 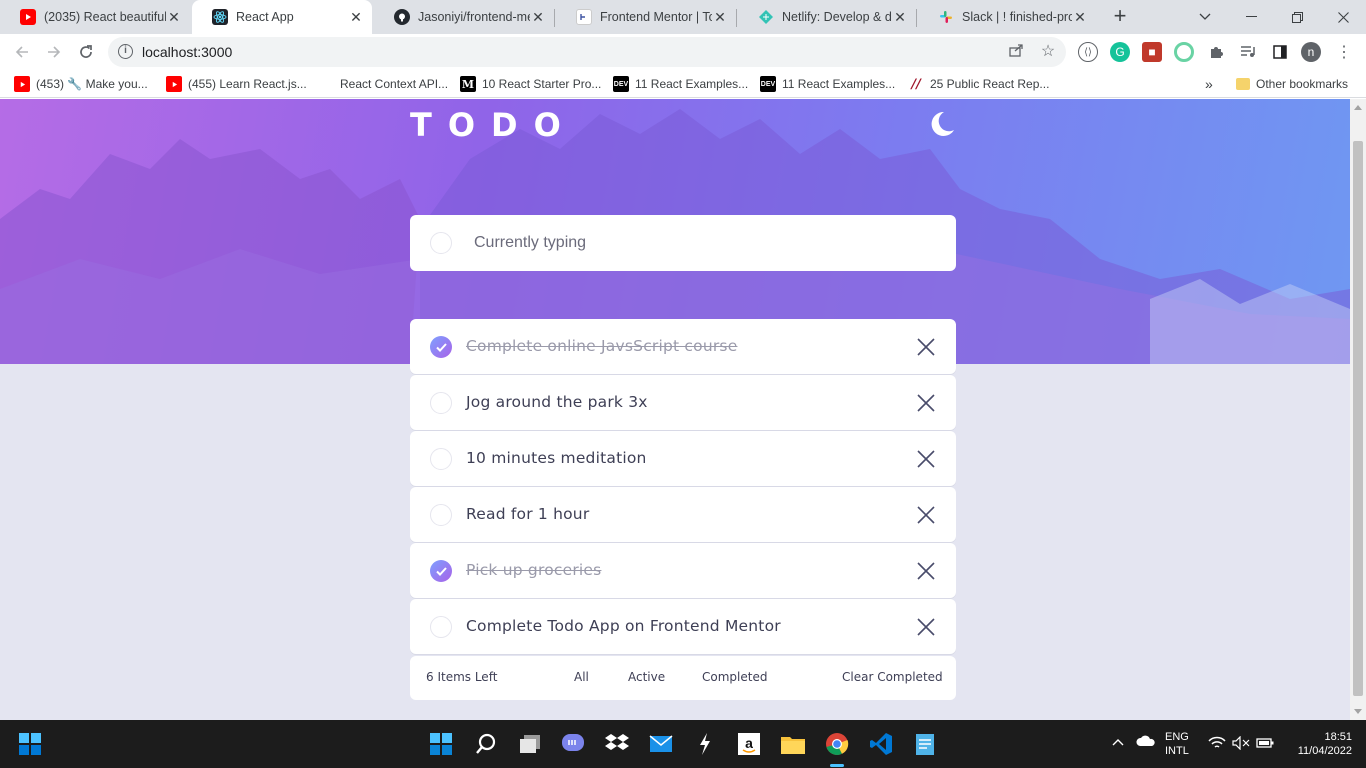 What do you see at coordinates (1209, 84) in the screenshot?
I see `bookmarks-overflow-icon: »` at bounding box center [1209, 84].